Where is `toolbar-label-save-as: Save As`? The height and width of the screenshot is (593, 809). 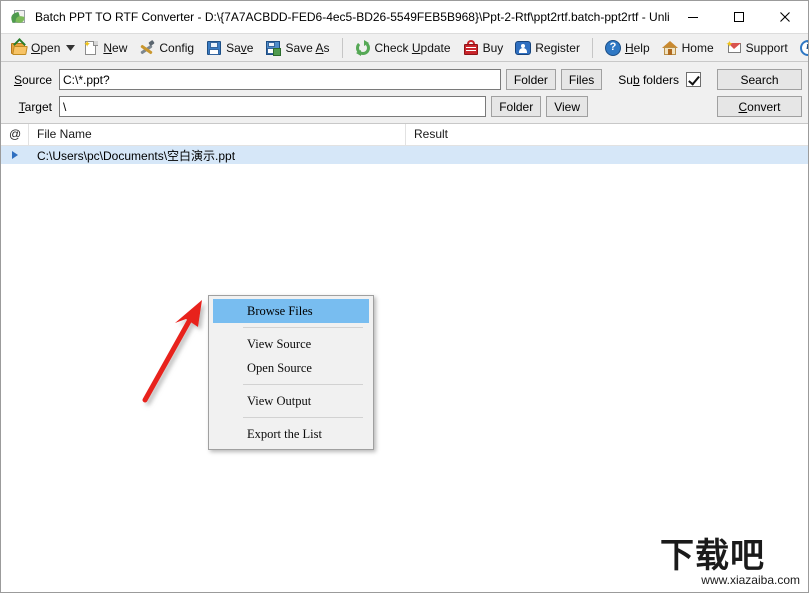
toolbar-label-save-as: Save As is located at coordinates (307, 47).